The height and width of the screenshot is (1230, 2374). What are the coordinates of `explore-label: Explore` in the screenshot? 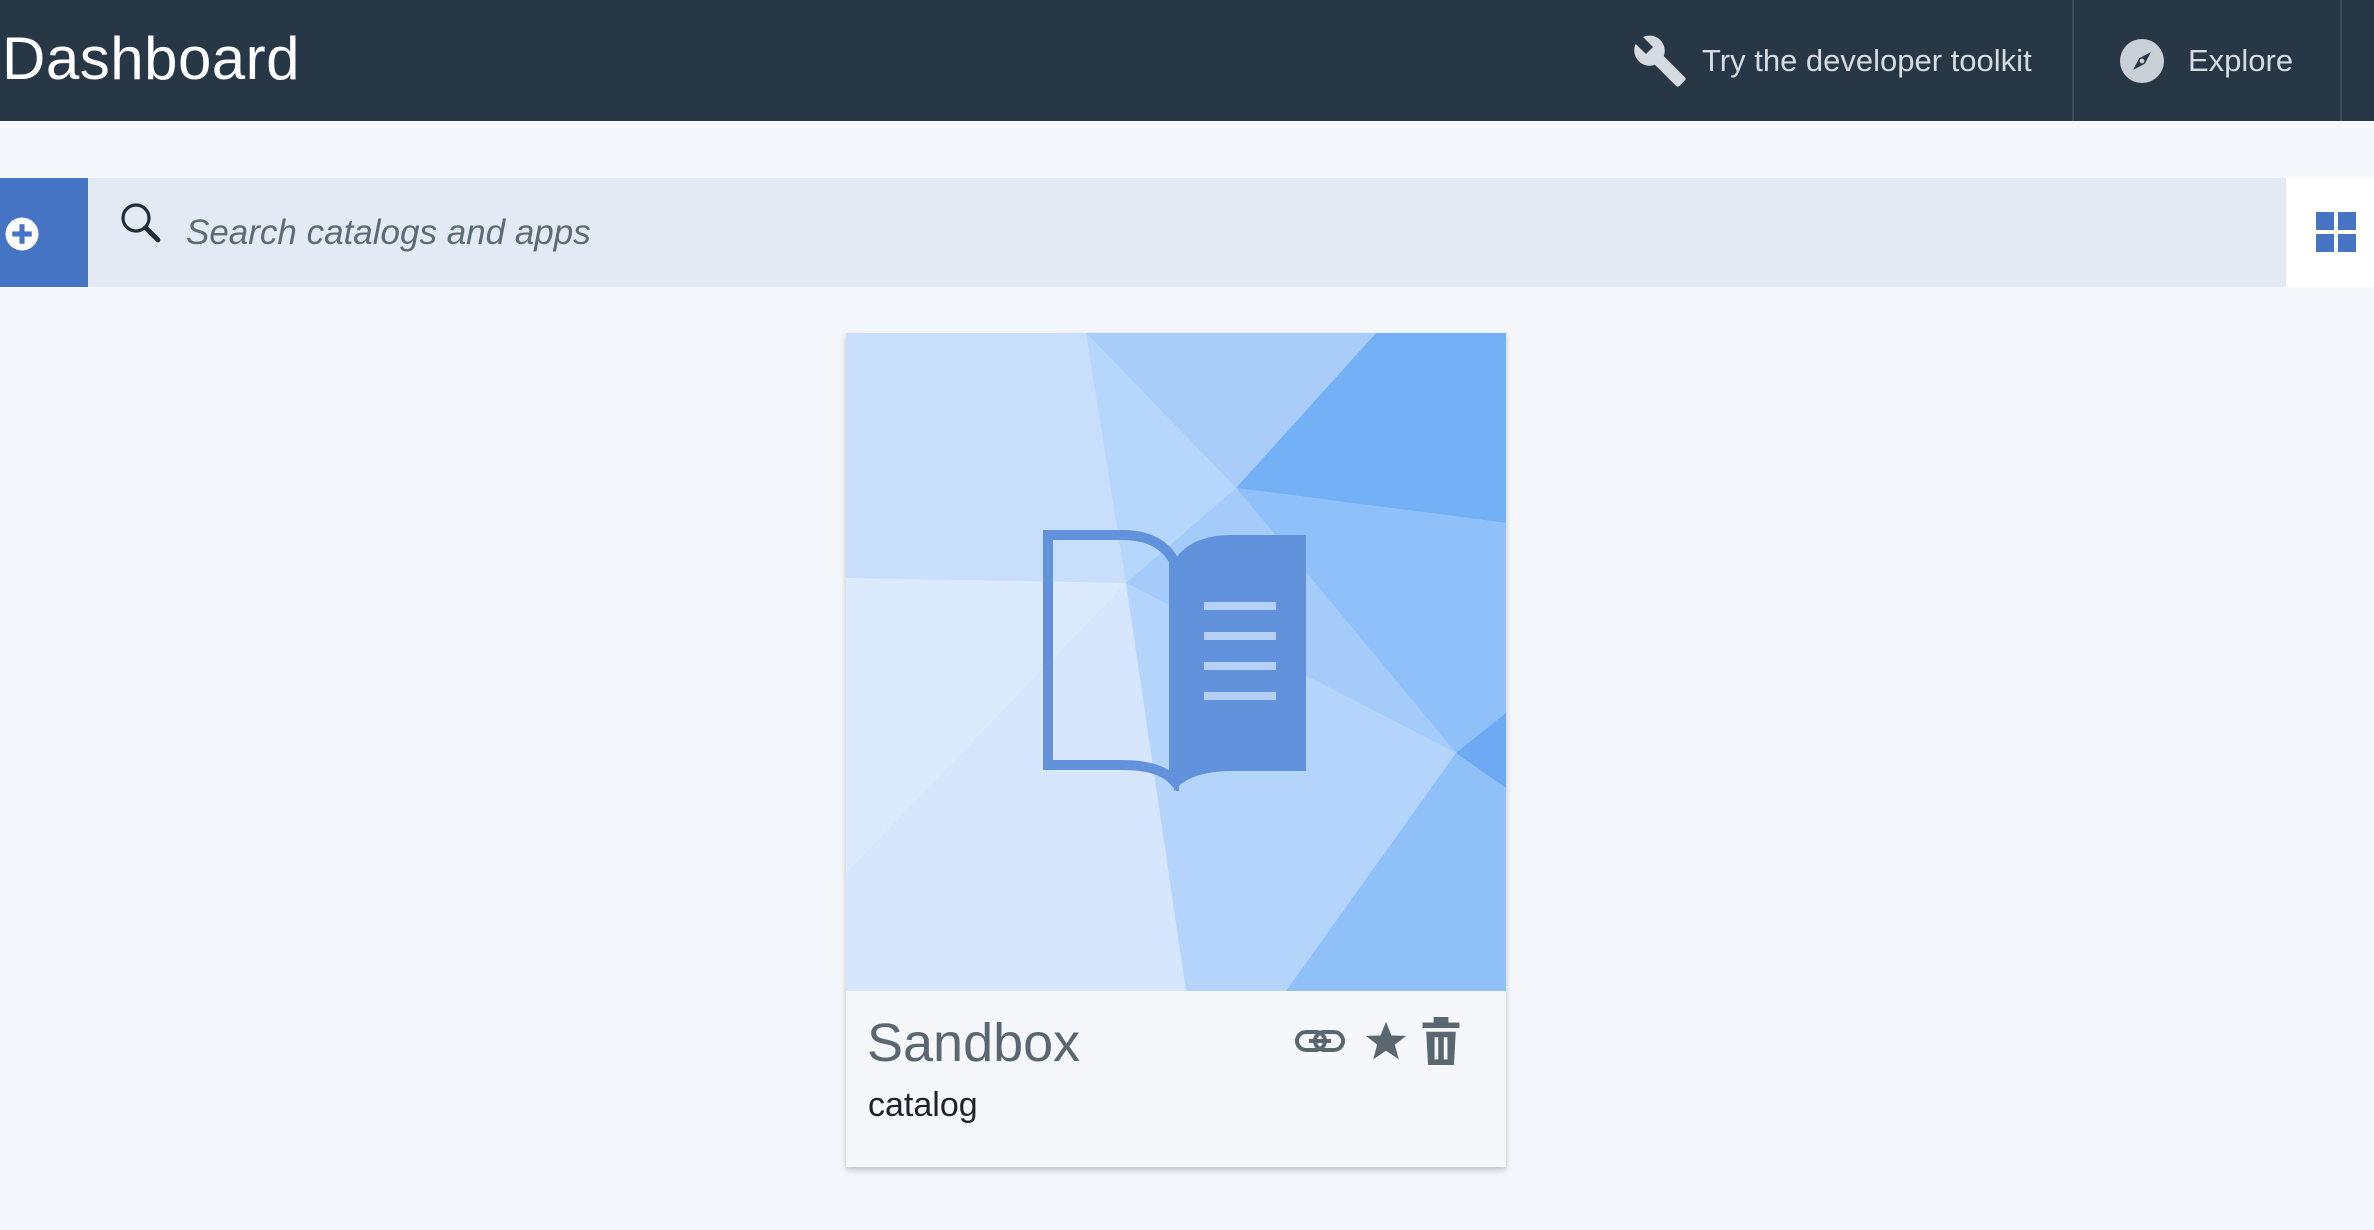 It's located at (2241, 60).